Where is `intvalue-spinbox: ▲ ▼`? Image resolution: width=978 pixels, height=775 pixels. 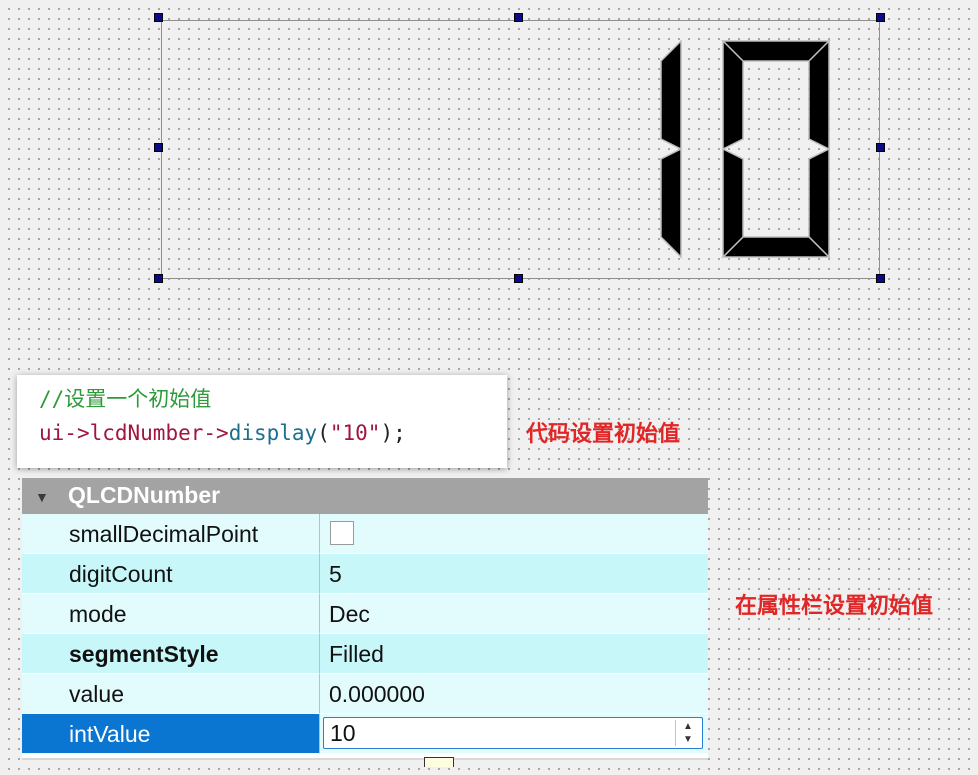
intvalue-spinbox: ▲ ▼ is located at coordinates (513, 733).